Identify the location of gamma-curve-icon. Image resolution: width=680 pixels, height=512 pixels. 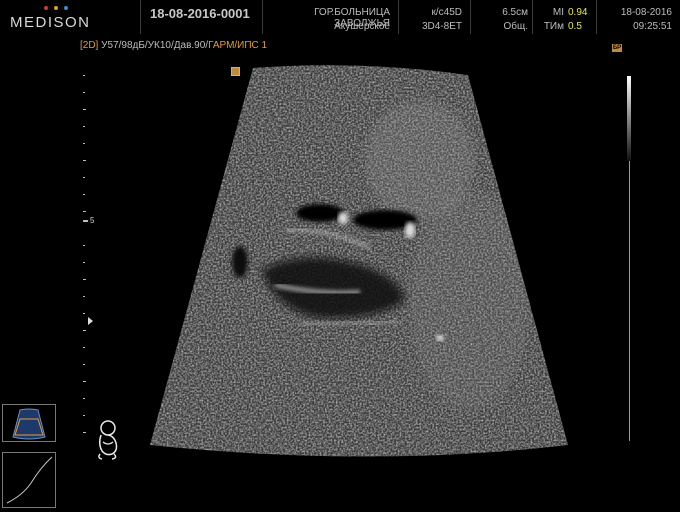
(29, 480).